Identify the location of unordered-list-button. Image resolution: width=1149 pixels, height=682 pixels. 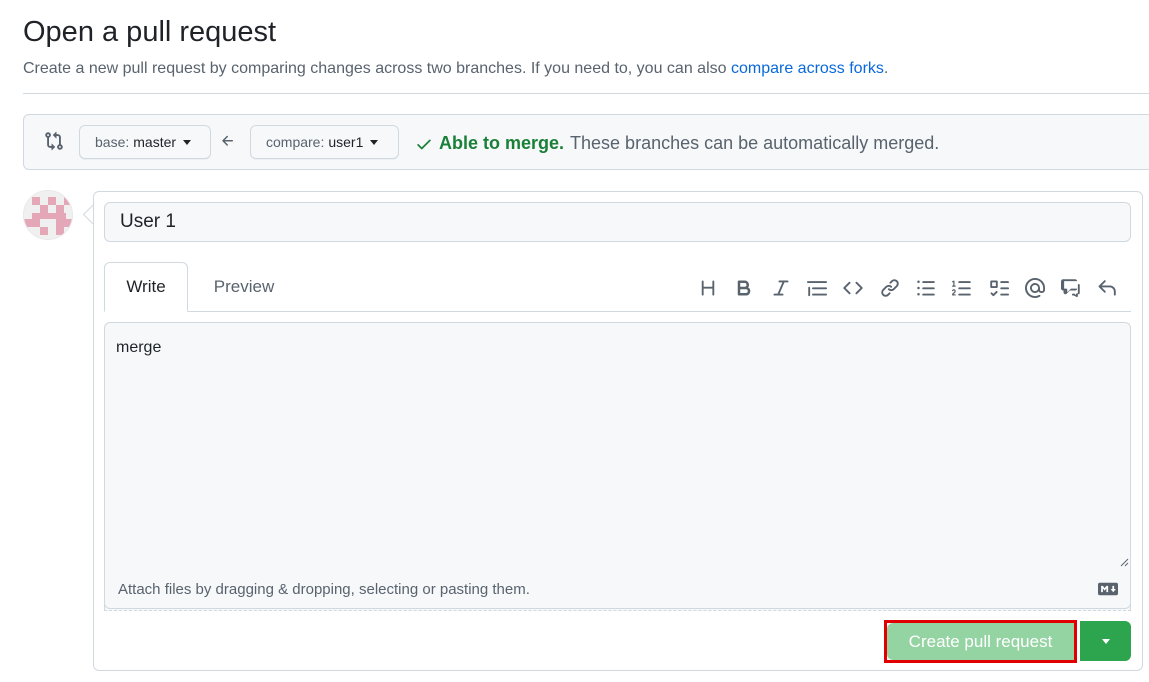
(926, 288).